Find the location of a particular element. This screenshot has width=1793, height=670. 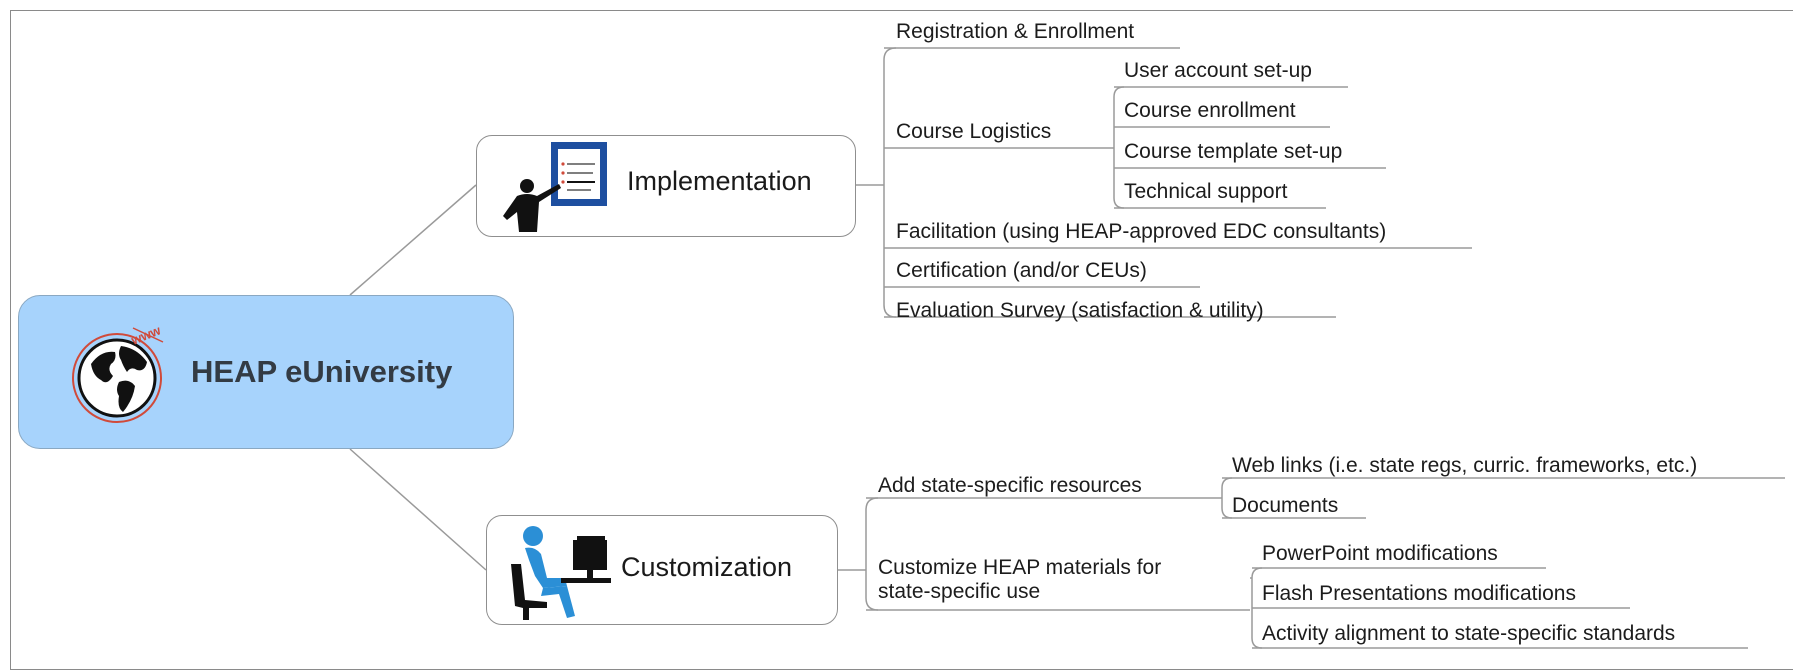

branch-node-customization: Customization is located at coordinates (662, 570).